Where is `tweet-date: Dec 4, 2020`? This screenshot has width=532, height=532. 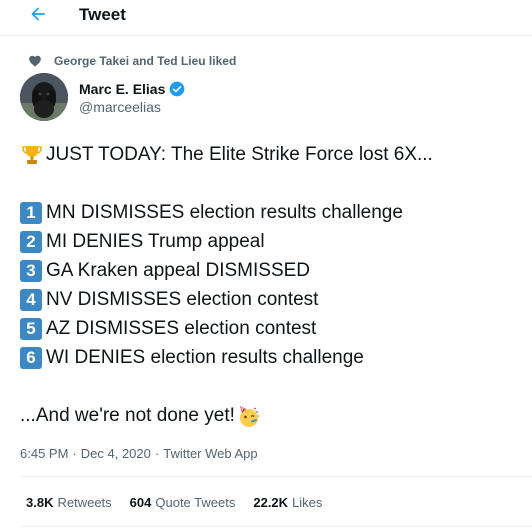 tweet-date: Dec 4, 2020 is located at coordinates (116, 453).